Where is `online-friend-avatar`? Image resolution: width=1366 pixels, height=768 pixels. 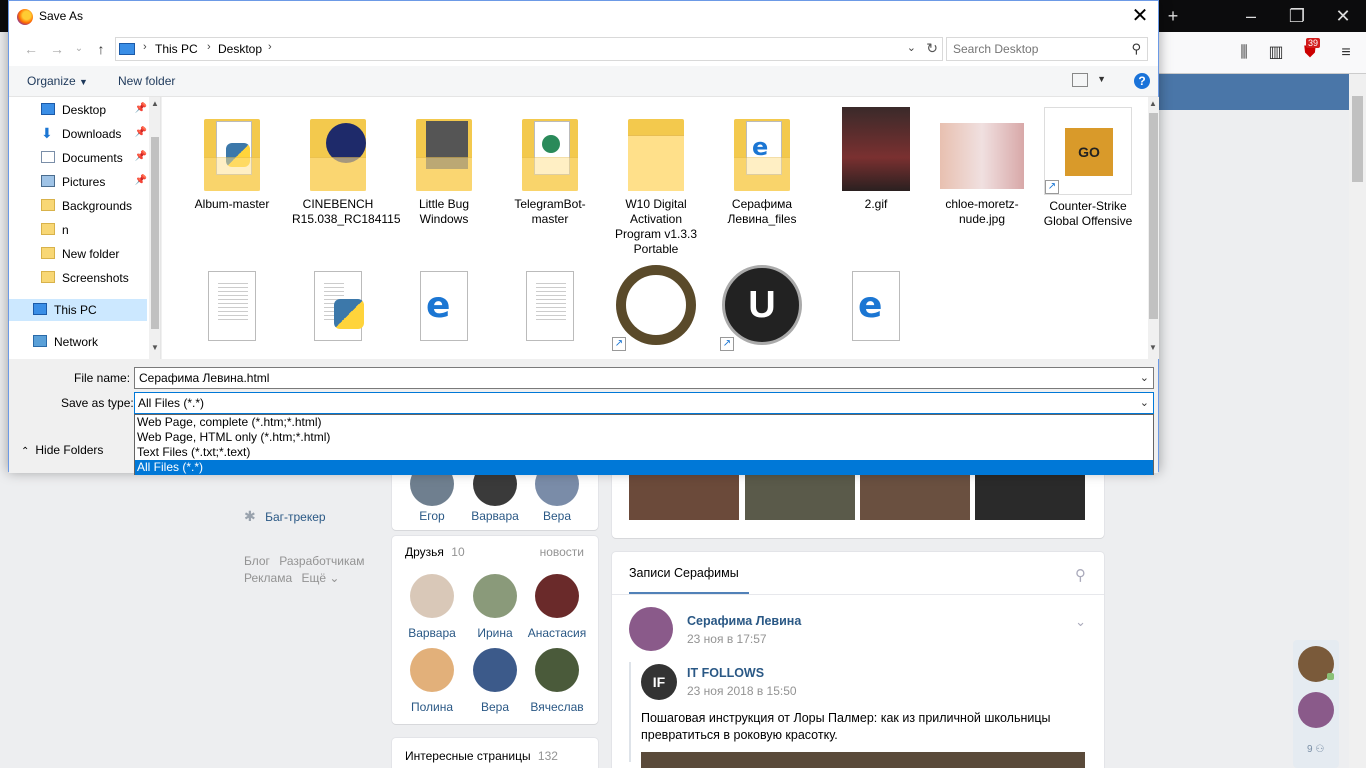 online-friend-avatar is located at coordinates (1316, 710).